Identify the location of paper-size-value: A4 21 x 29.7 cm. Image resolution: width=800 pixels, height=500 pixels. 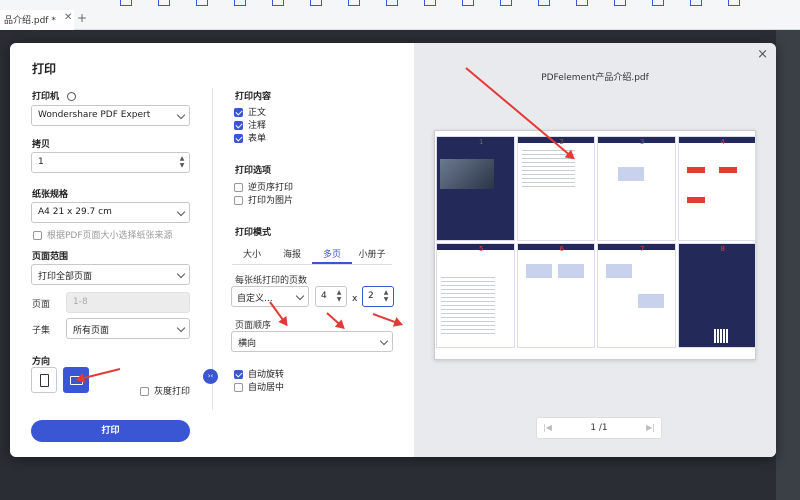
(75, 212).